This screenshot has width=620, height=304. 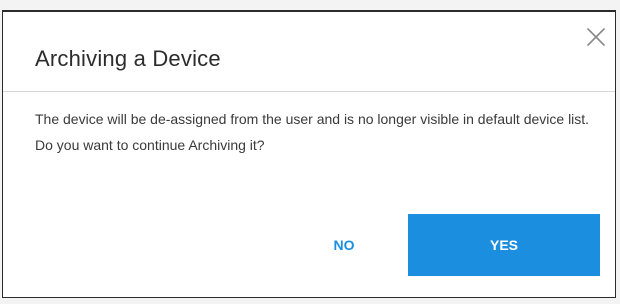 What do you see at coordinates (150, 145) in the screenshot?
I see `dialog-question: Do you want to continue Archiving it?` at bounding box center [150, 145].